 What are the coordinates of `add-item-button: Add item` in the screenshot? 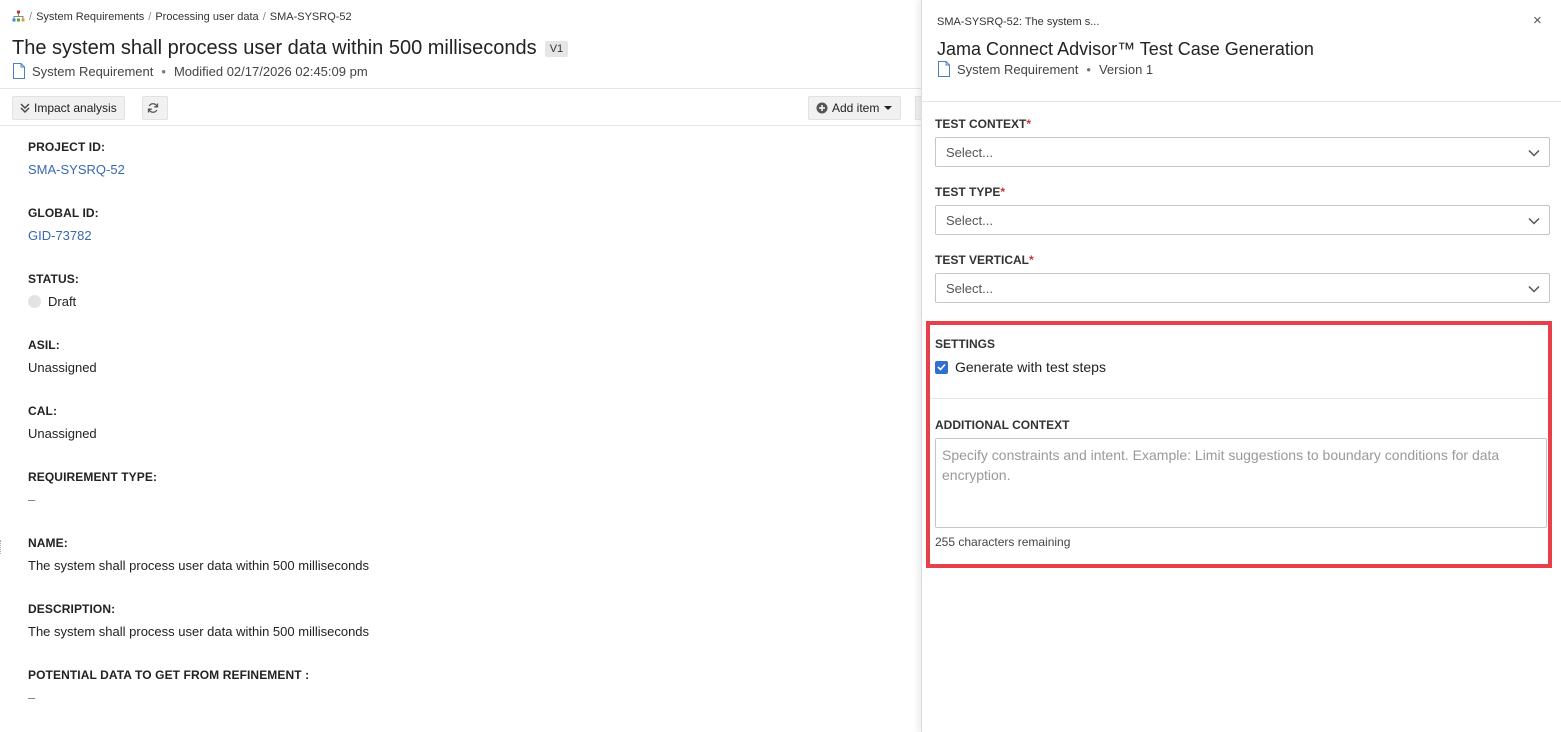 It's located at (855, 108).